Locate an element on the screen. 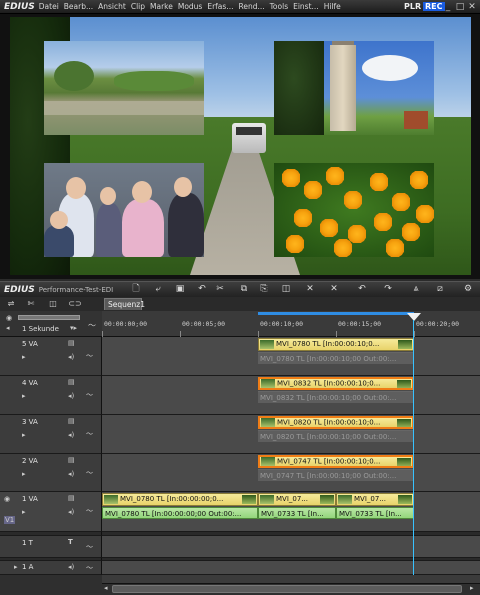 The height and width of the screenshot is (595, 480). track-header-1va: ◉ V1 1 VA ▤ 〜 ▸ ◂) is located at coordinates (51, 512).